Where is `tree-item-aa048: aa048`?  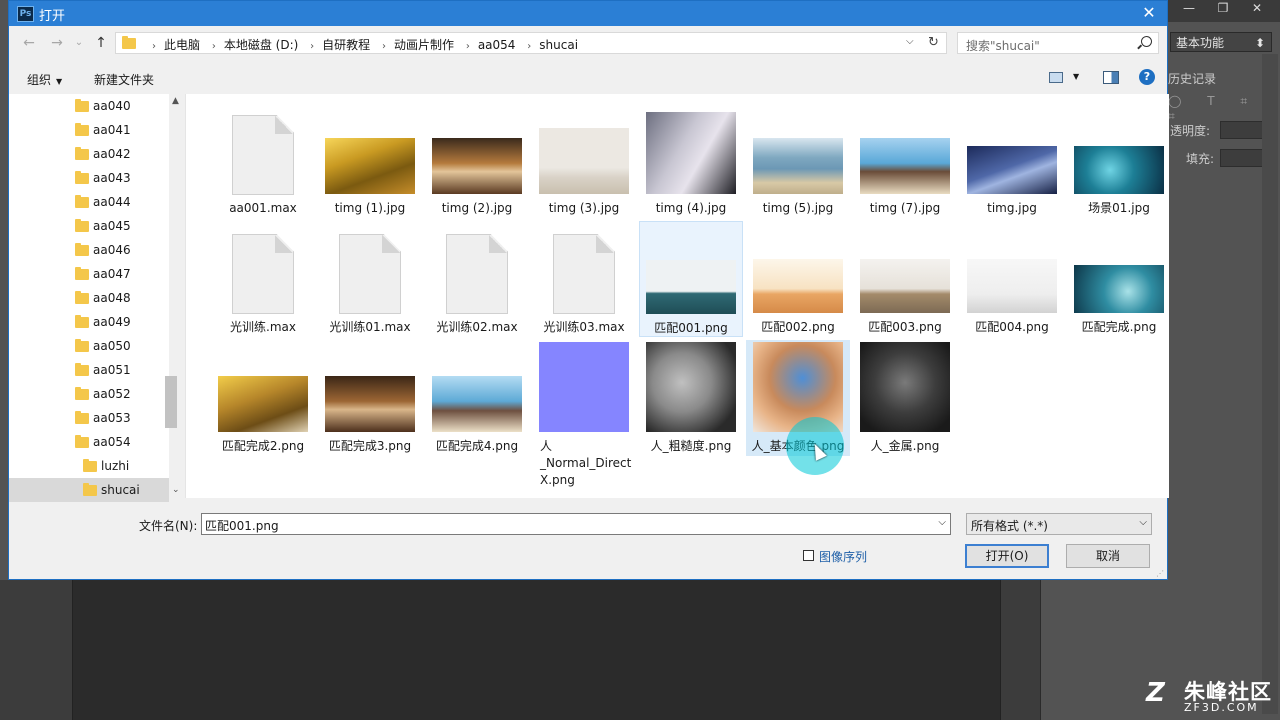 tree-item-aa048: aa048 is located at coordinates (89, 298).